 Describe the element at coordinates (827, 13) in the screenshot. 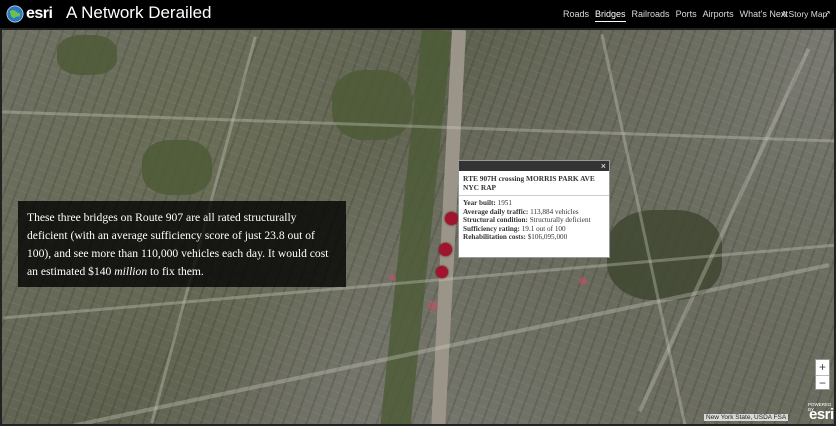

I see `external-link-icon: ↗` at that location.